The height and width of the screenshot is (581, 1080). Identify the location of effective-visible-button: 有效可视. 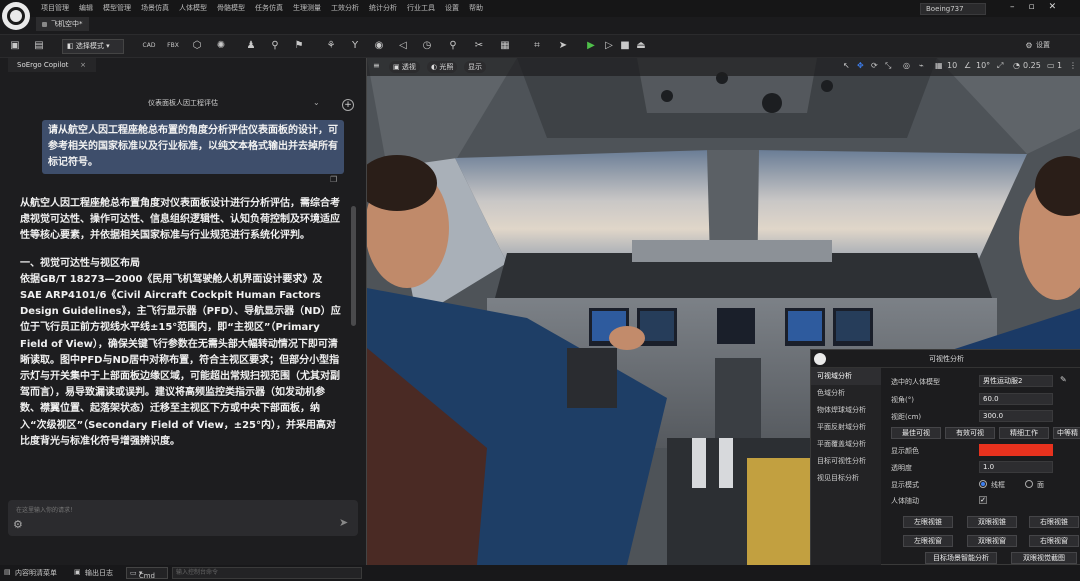
(970, 433).